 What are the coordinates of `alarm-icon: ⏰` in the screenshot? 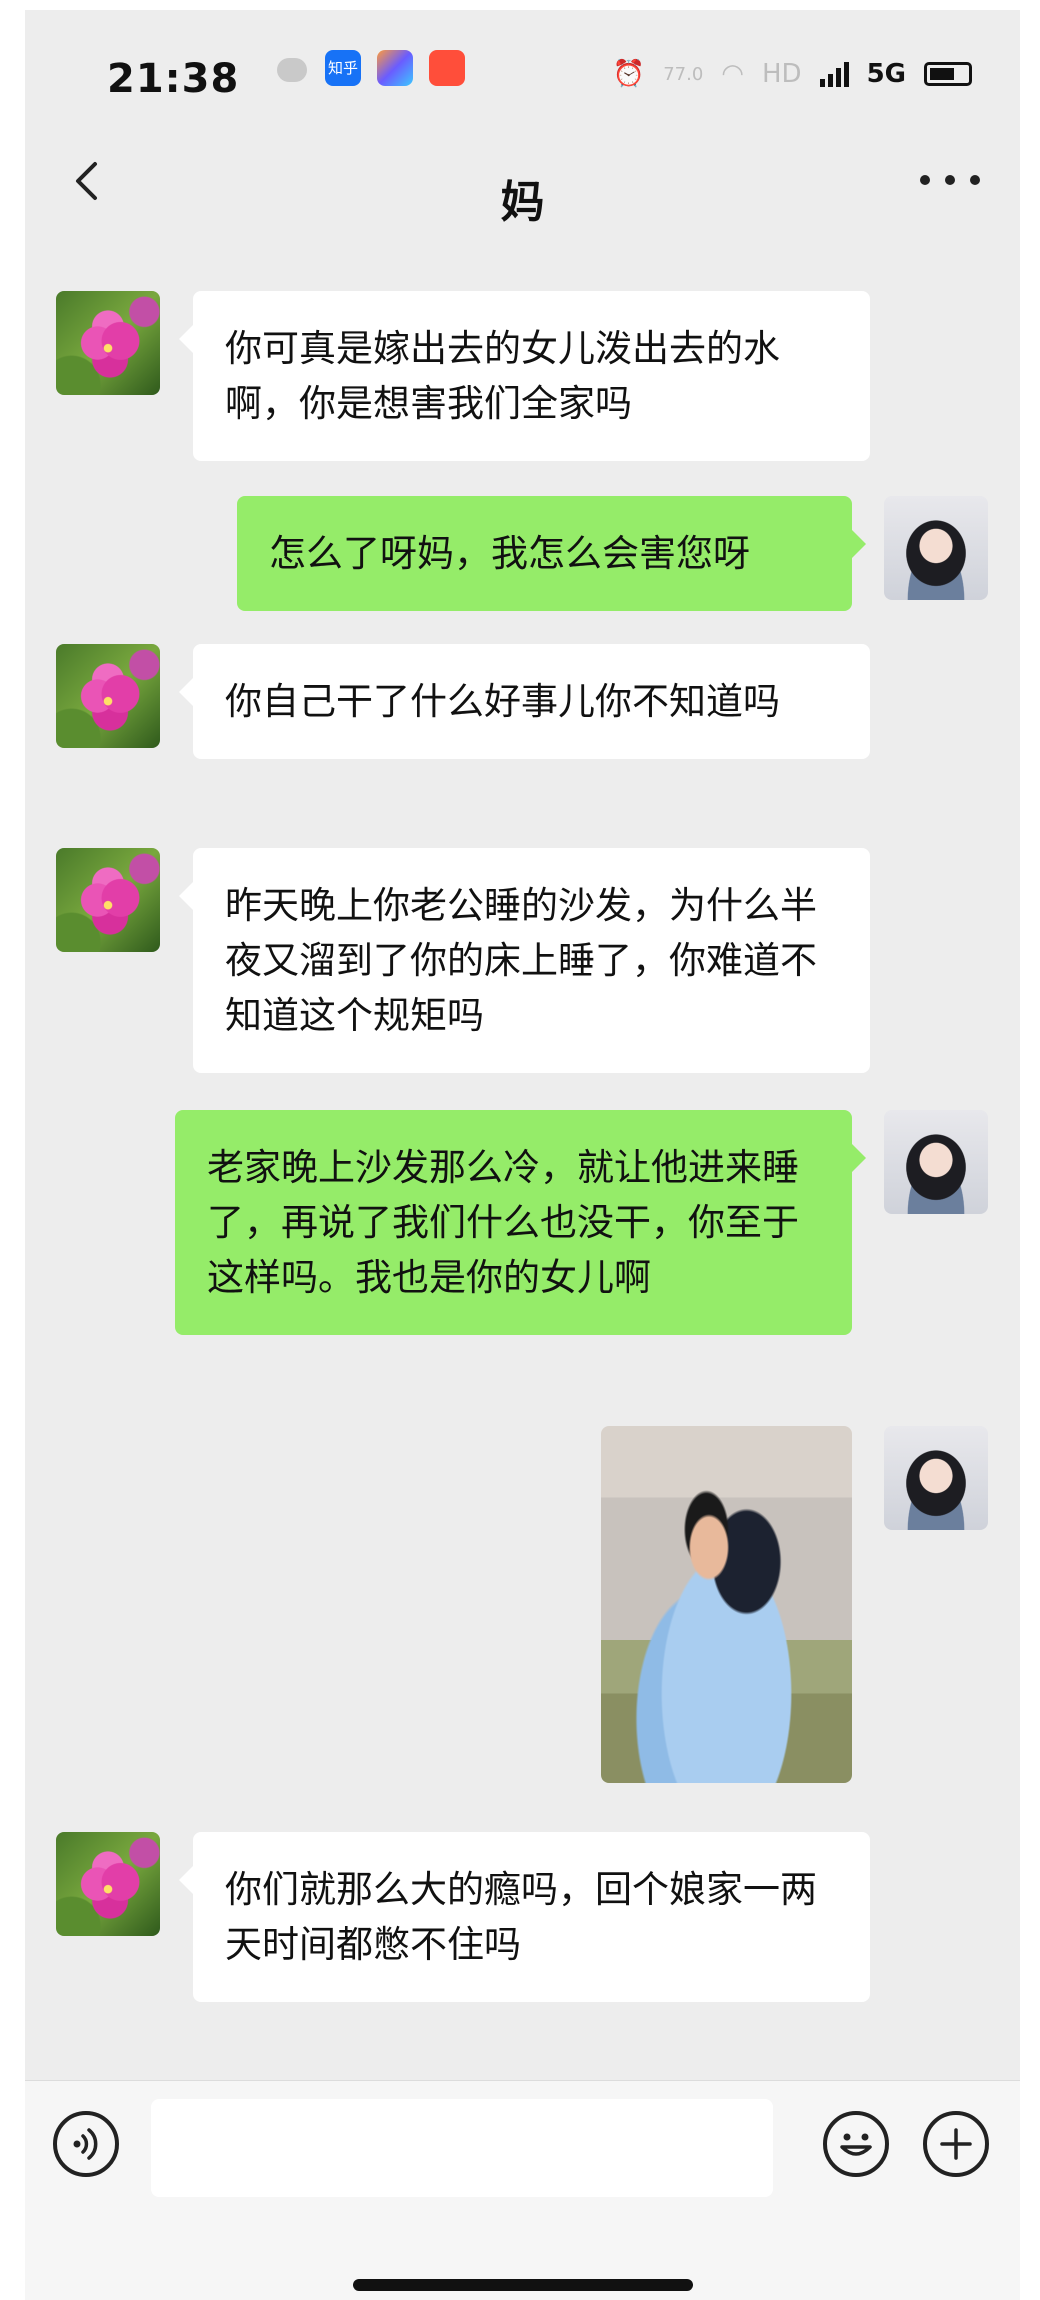 It's located at (629, 74).